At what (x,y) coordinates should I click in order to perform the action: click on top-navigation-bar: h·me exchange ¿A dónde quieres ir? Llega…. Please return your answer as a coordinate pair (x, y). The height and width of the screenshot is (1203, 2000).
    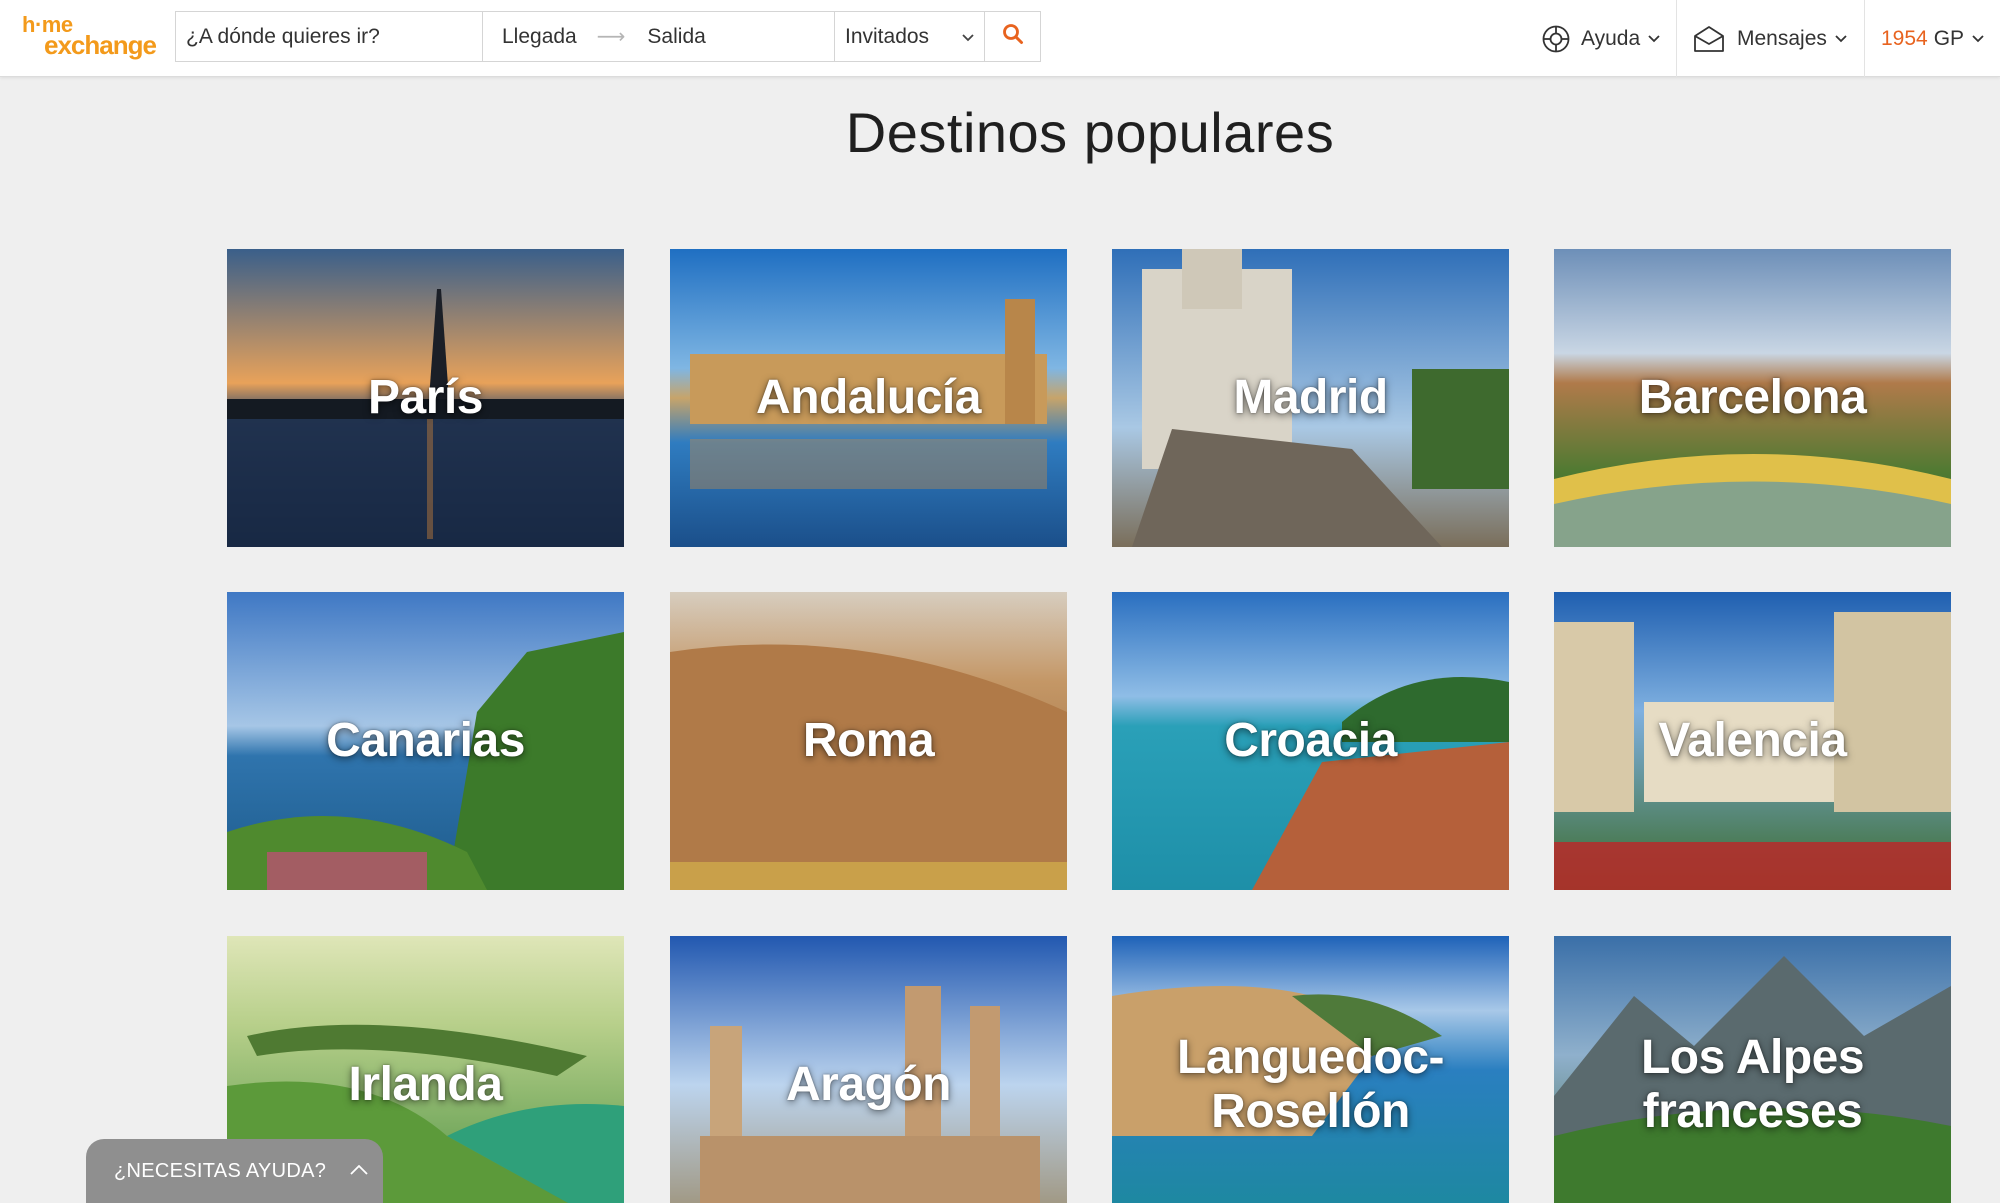
    Looking at the image, I should click on (1000, 38).